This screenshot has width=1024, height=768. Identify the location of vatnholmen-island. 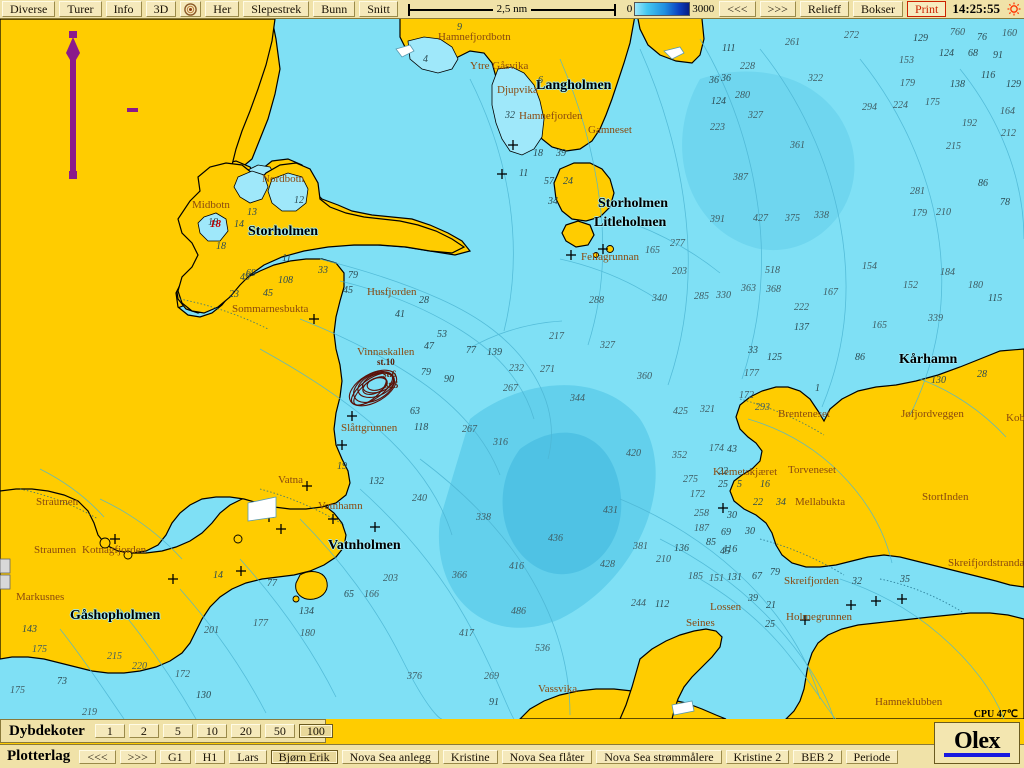
(311, 585).